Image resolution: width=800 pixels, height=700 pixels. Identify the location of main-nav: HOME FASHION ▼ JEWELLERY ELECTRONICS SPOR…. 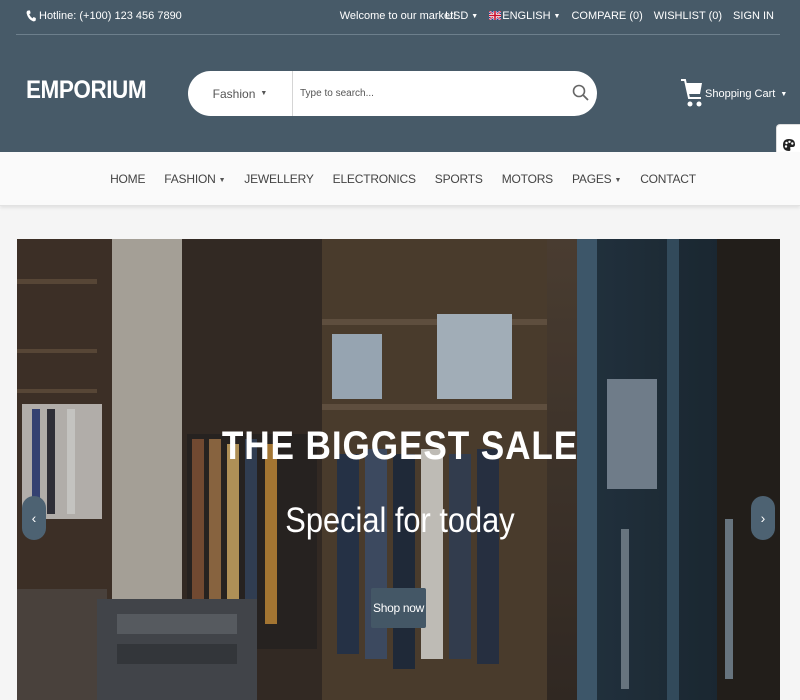
(400, 179).